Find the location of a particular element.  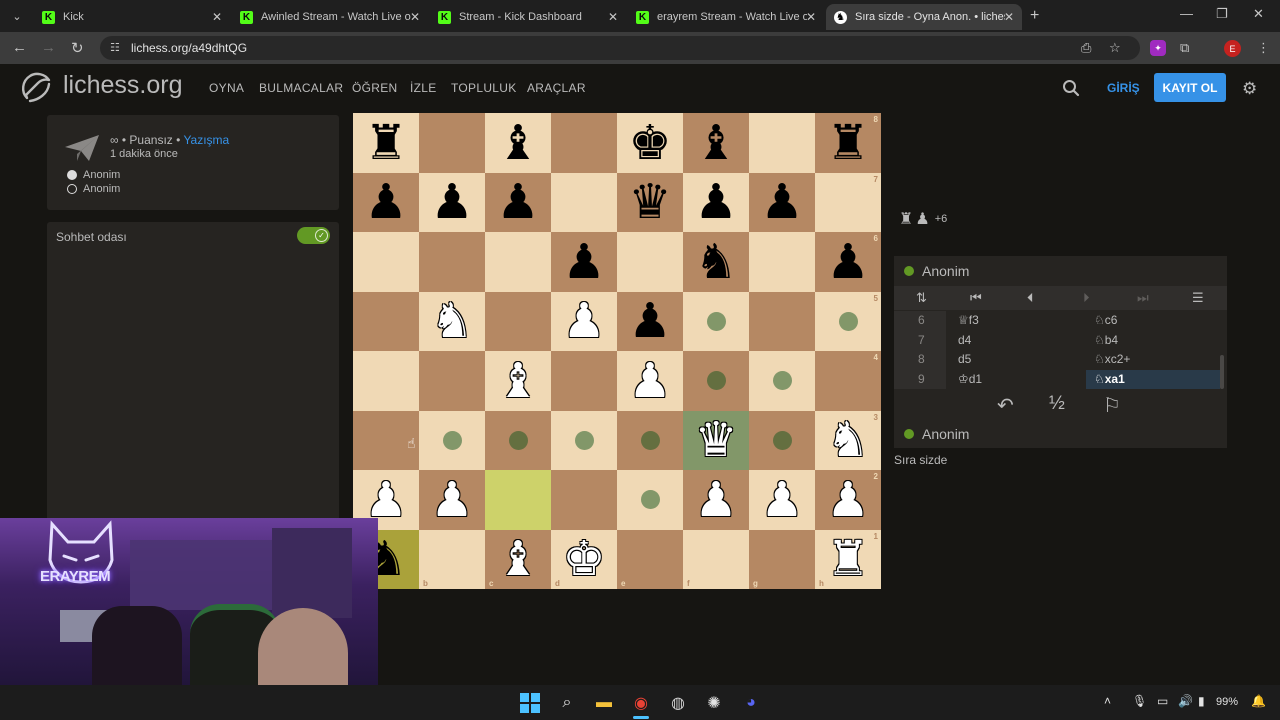

white-move: ♕f3 is located at coordinates (1017, 321).